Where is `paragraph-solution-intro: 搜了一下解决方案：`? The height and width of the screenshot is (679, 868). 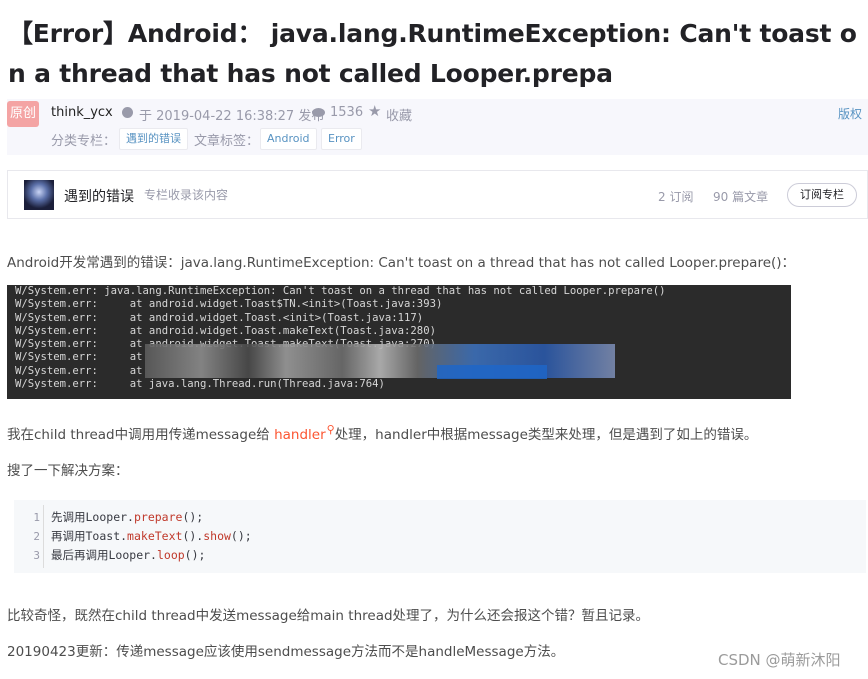 paragraph-solution-intro: 搜了一下解决方案： is located at coordinates (68, 471).